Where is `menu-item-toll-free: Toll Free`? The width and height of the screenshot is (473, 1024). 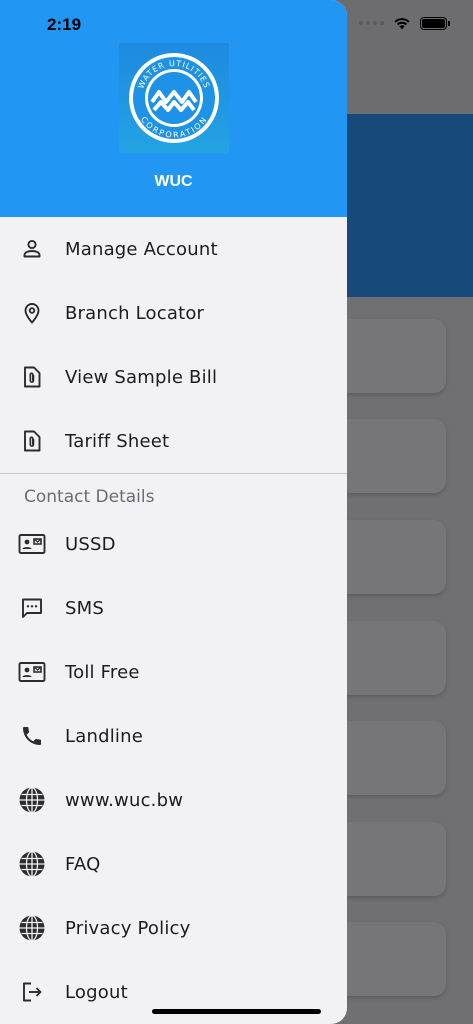
menu-item-toll-free: Toll Free is located at coordinates (173, 672).